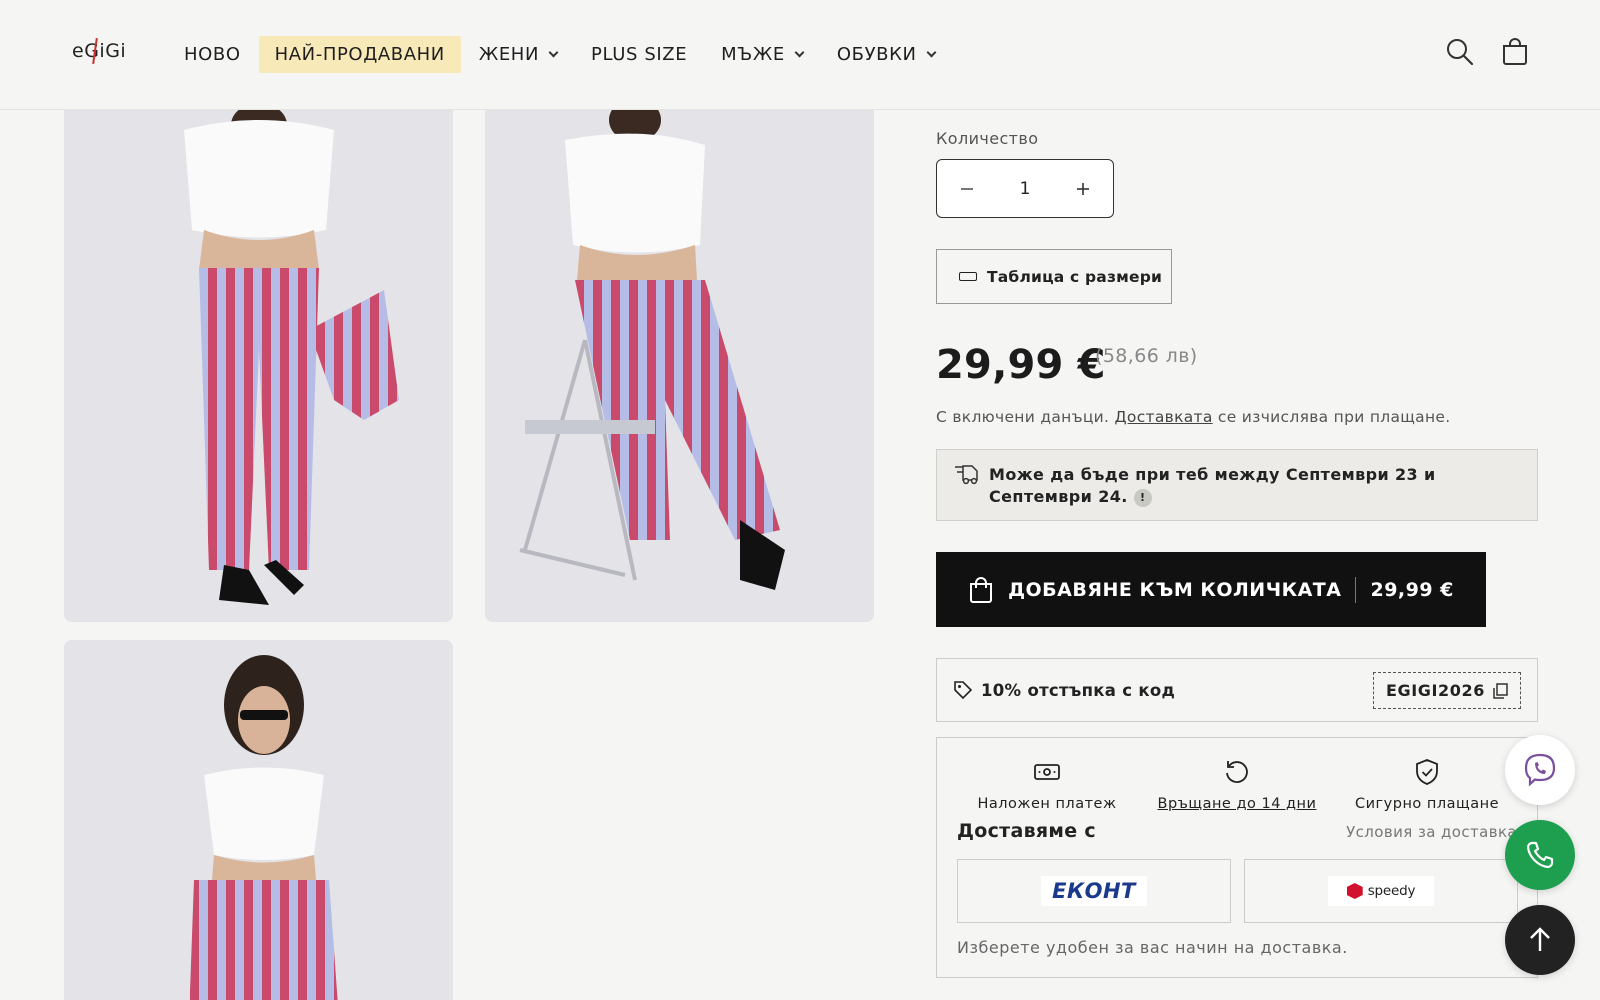  I want to click on nav-item-label: НОВО, so click(212, 54).